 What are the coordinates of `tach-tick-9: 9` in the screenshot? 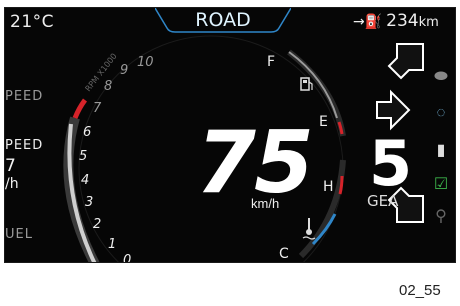 It's located at (124, 70).